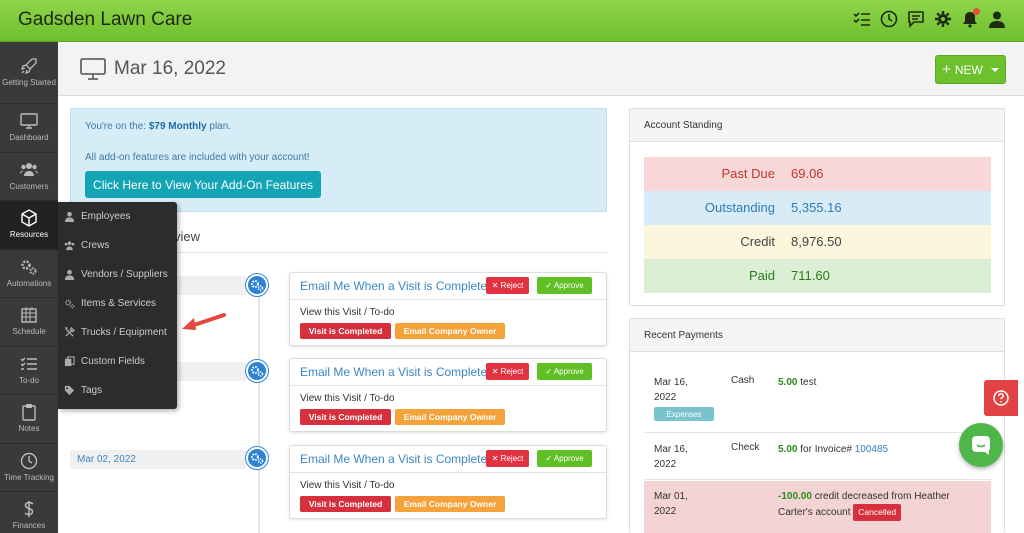 This screenshot has width=1024, height=533. What do you see at coordinates (29, 177) in the screenshot?
I see `sidebar-item-customers: Customers` at bounding box center [29, 177].